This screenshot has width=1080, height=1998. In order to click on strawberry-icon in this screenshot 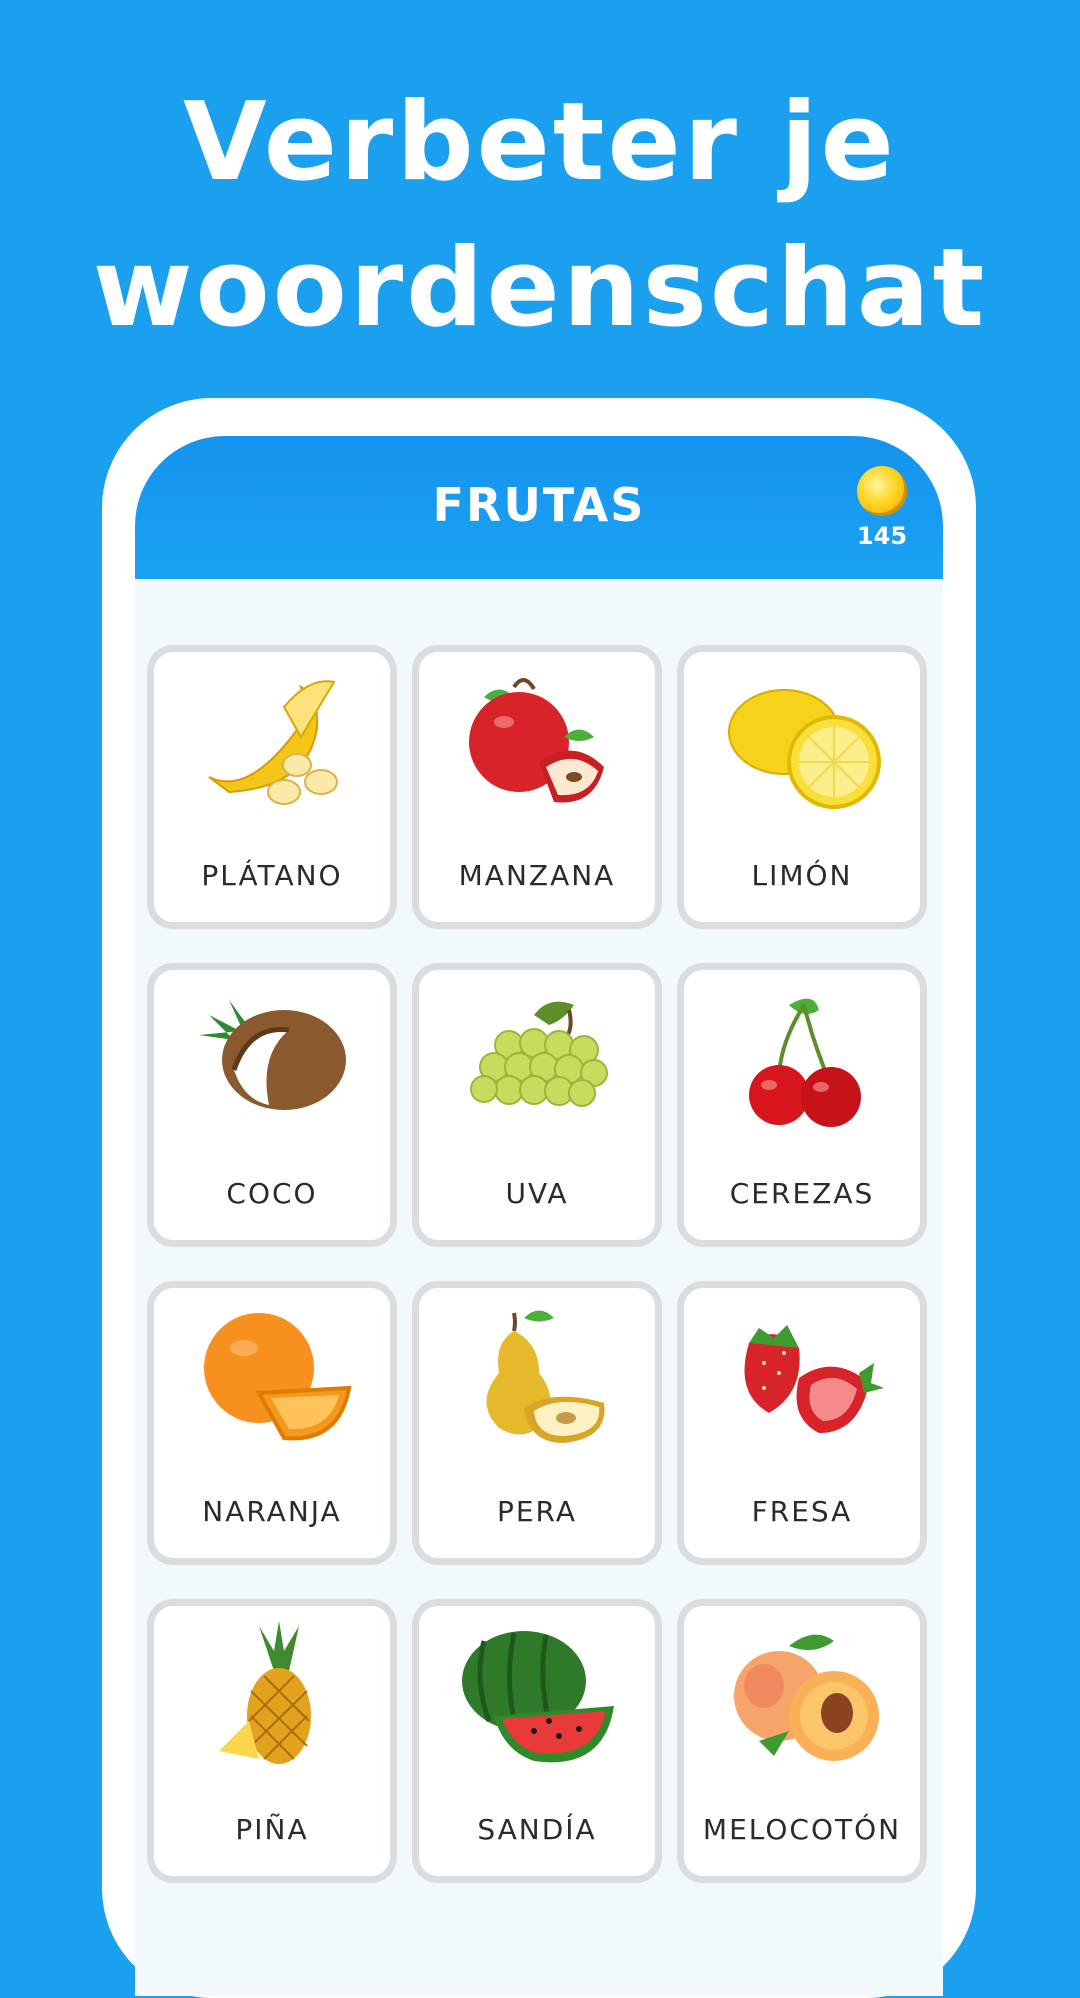, I will do `click(814, 1379)`.